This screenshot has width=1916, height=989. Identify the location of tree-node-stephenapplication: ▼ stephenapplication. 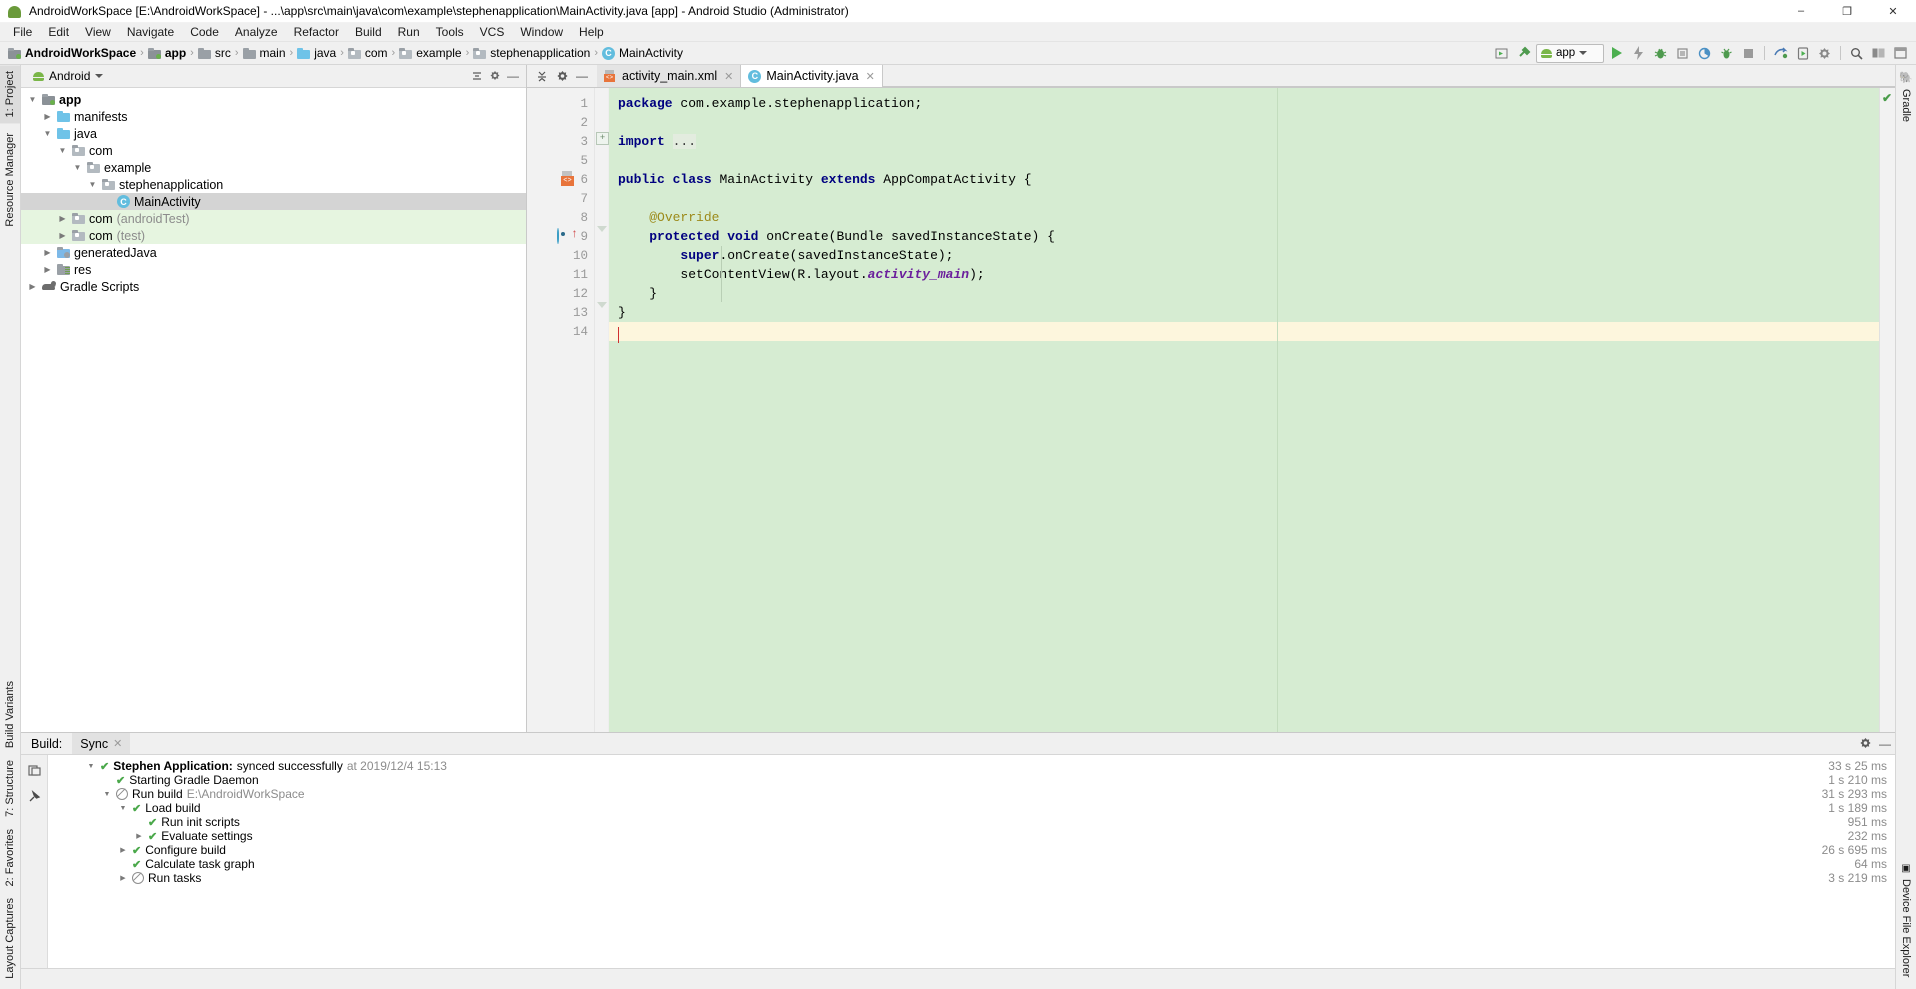
(273, 184).